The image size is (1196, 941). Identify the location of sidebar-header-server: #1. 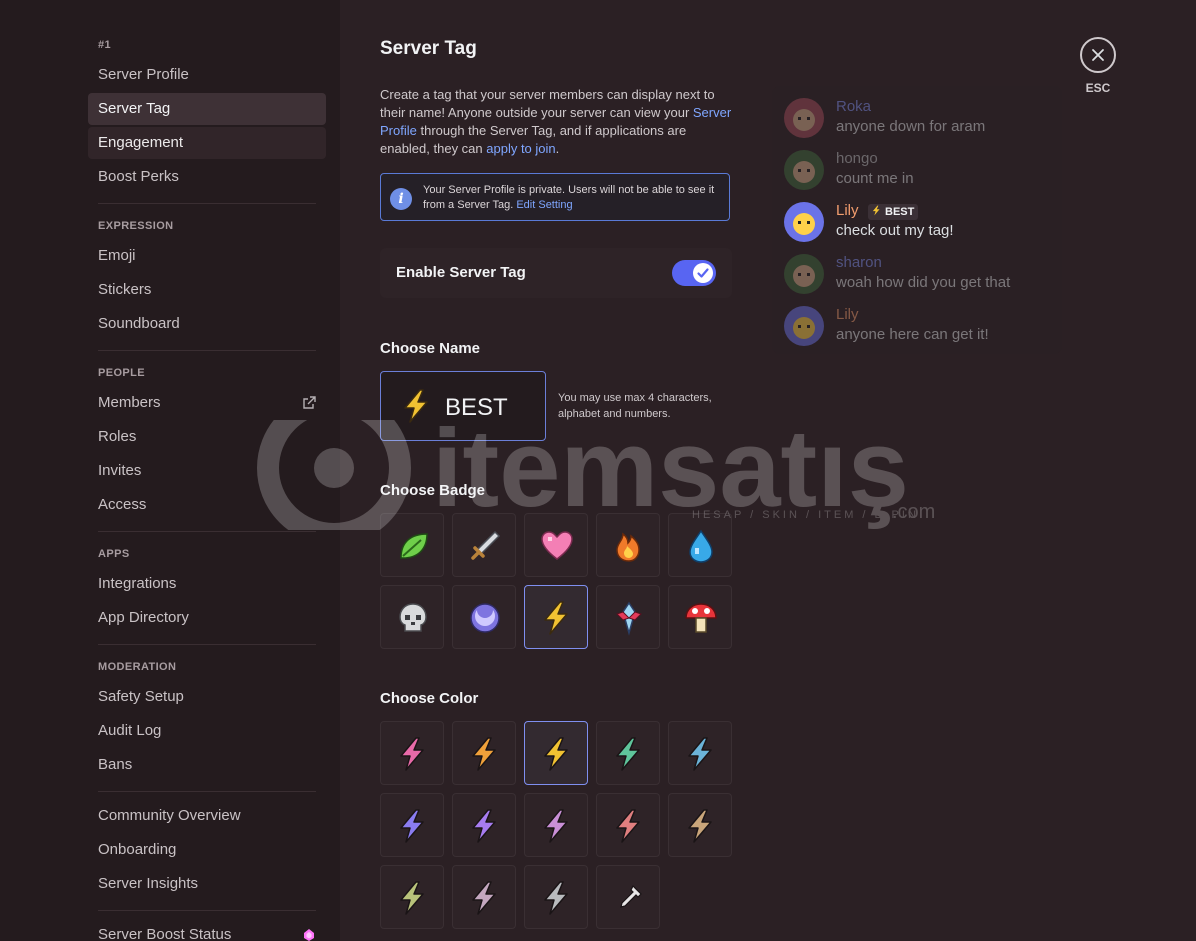
(105, 45).